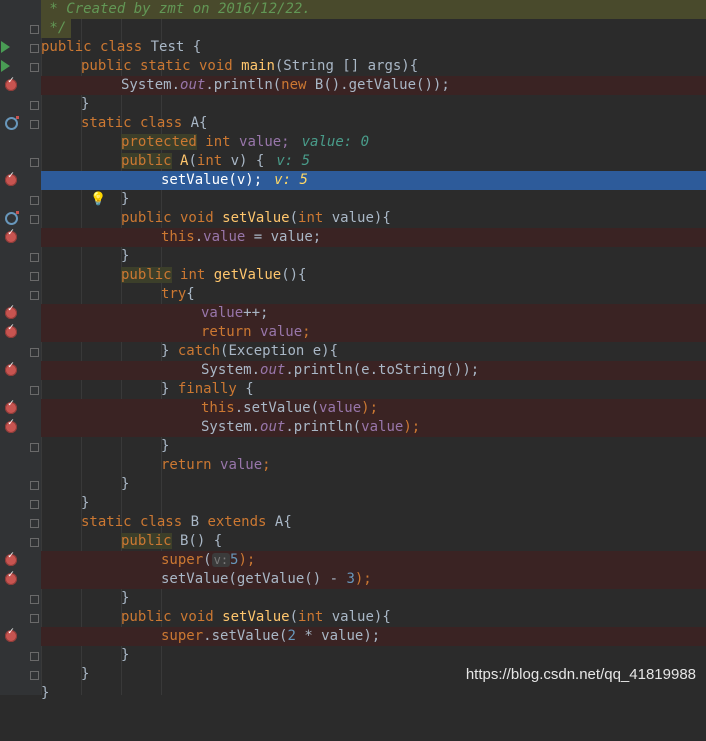 The image size is (706, 741). Describe the element at coordinates (373, 465) in the screenshot. I see `code-line: return value;` at that location.